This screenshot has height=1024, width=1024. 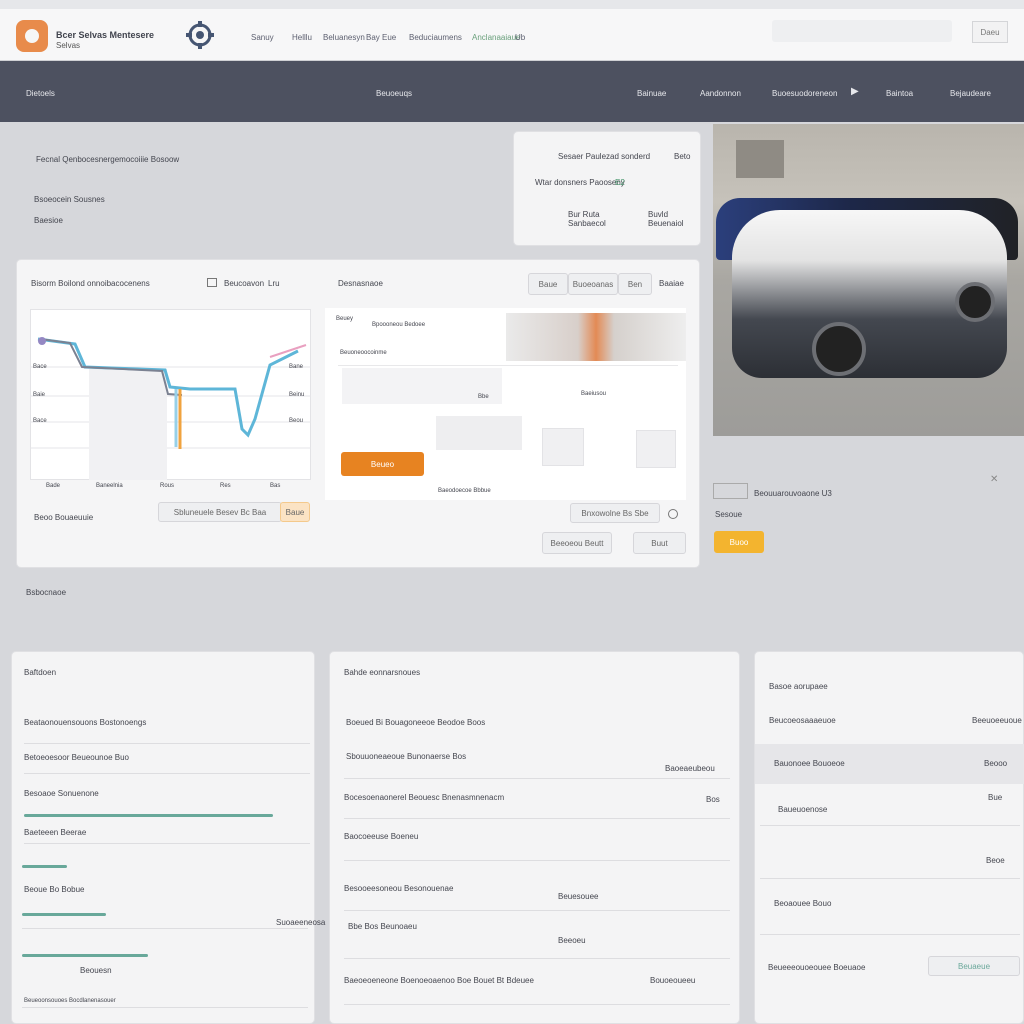 I want to click on search-input, so click(x=862, y=31).